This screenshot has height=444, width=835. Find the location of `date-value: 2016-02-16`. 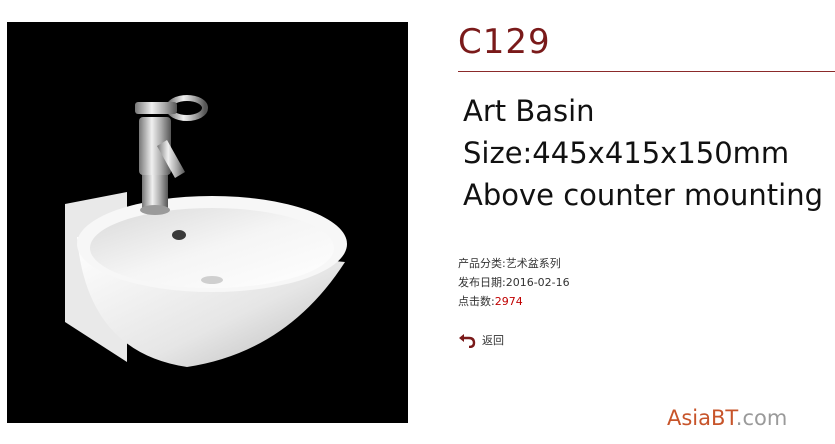

date-value: 2016-02-16 is located at coordinates (537, 282).